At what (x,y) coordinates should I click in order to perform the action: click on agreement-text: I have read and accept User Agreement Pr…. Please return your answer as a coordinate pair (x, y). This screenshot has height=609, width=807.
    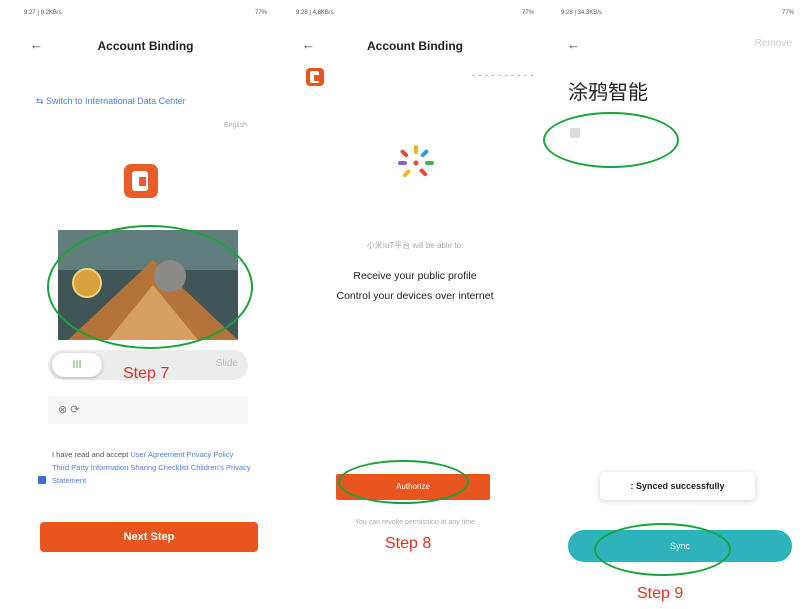
    Looking at the image, I should click on (152, 467).